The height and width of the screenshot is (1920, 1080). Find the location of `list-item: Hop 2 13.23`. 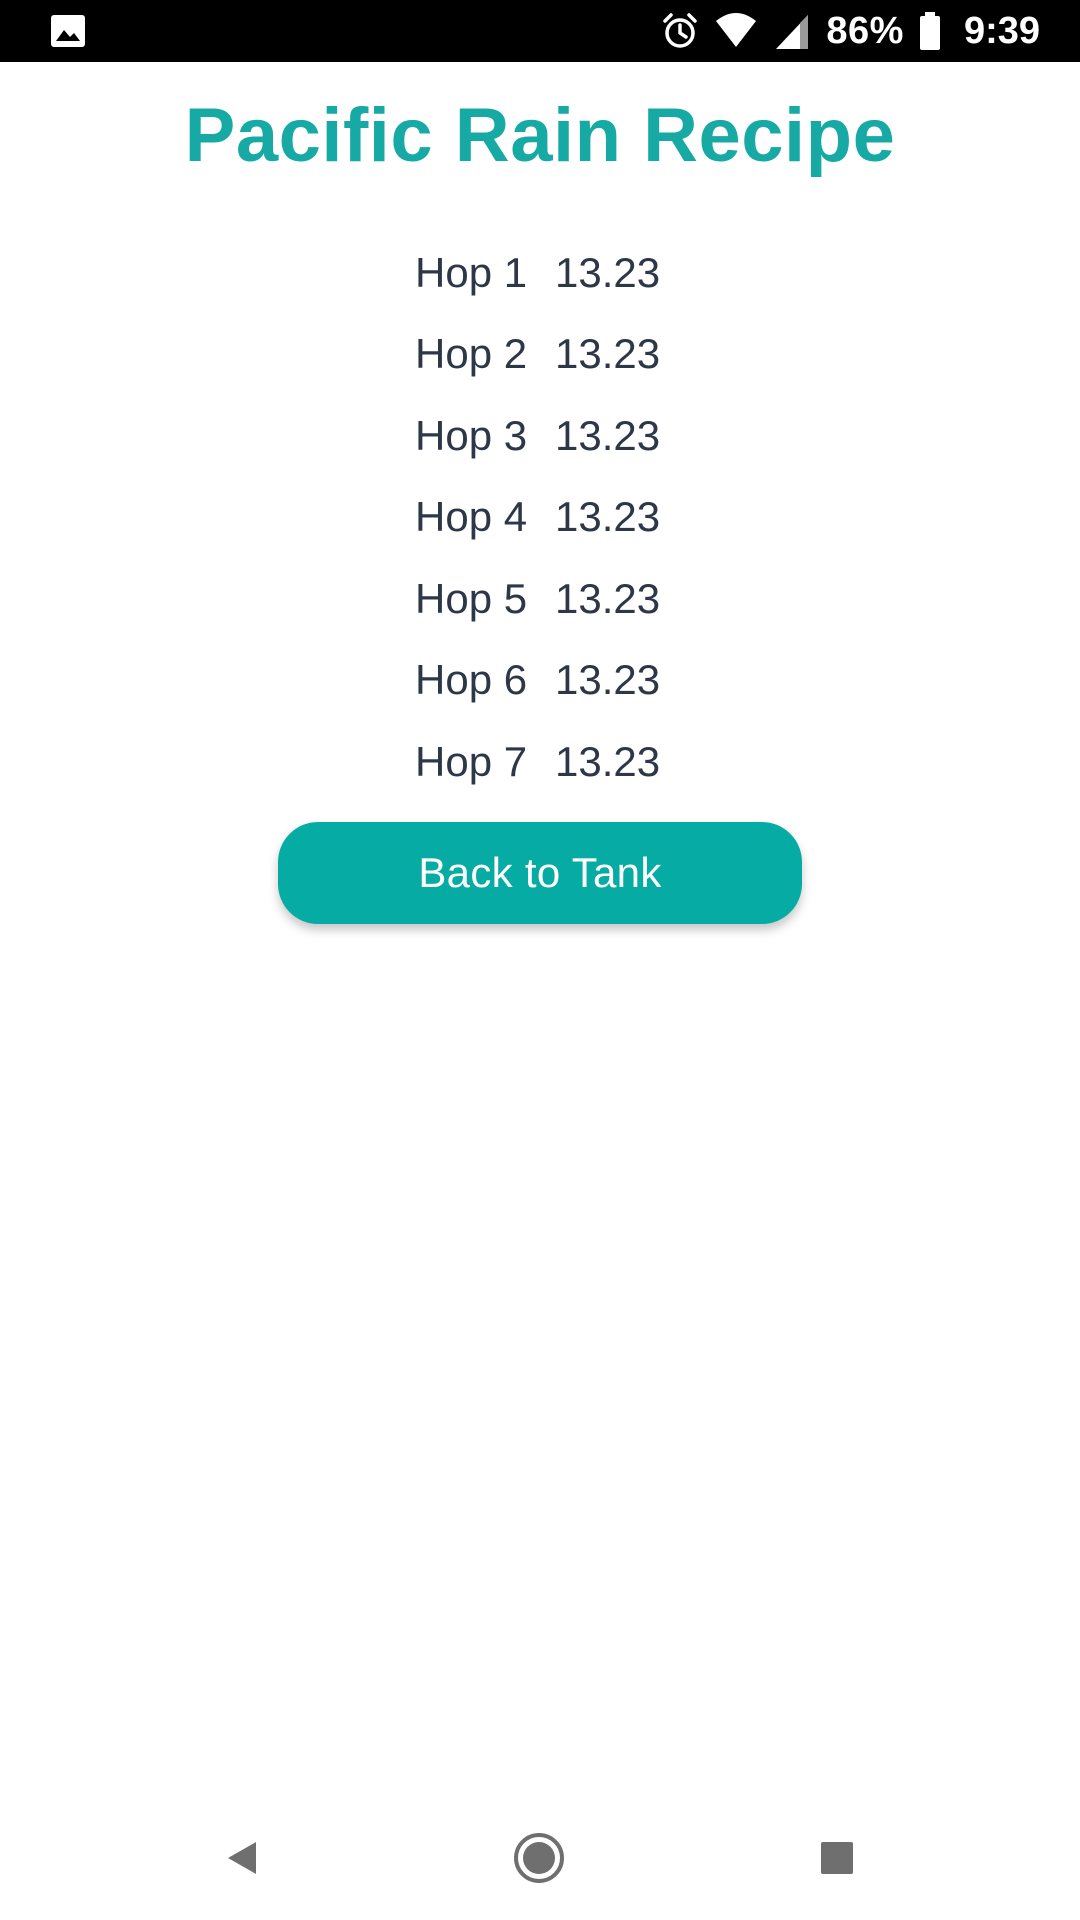

list-item: Hop 2 13.23 is located at coordinates (540, 355).